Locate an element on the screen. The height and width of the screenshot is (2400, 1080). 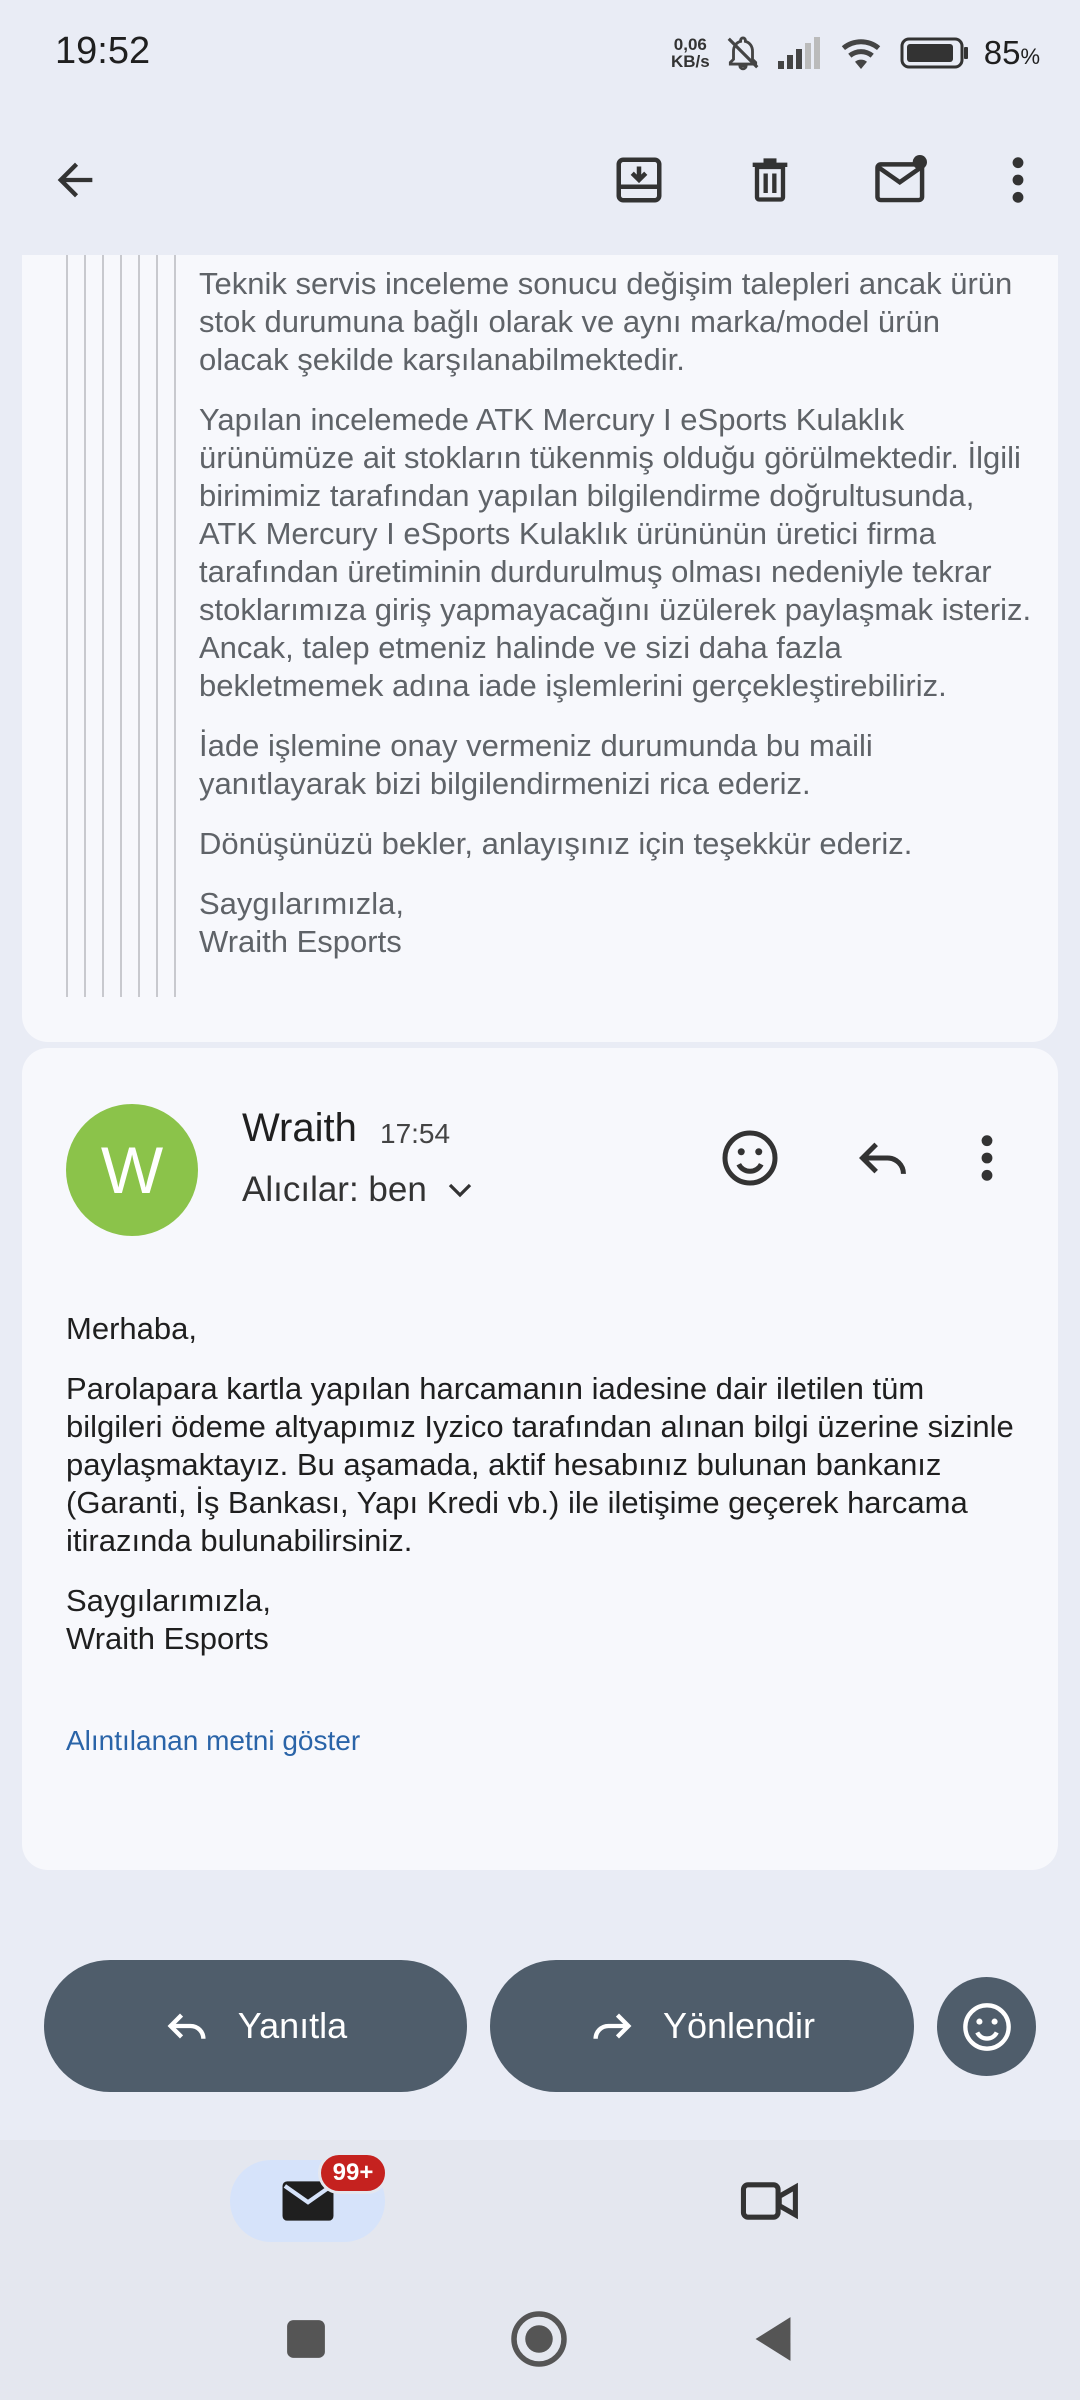
recipients-toggle: Alıcılar: ben is located at coordinates (358, 1190).